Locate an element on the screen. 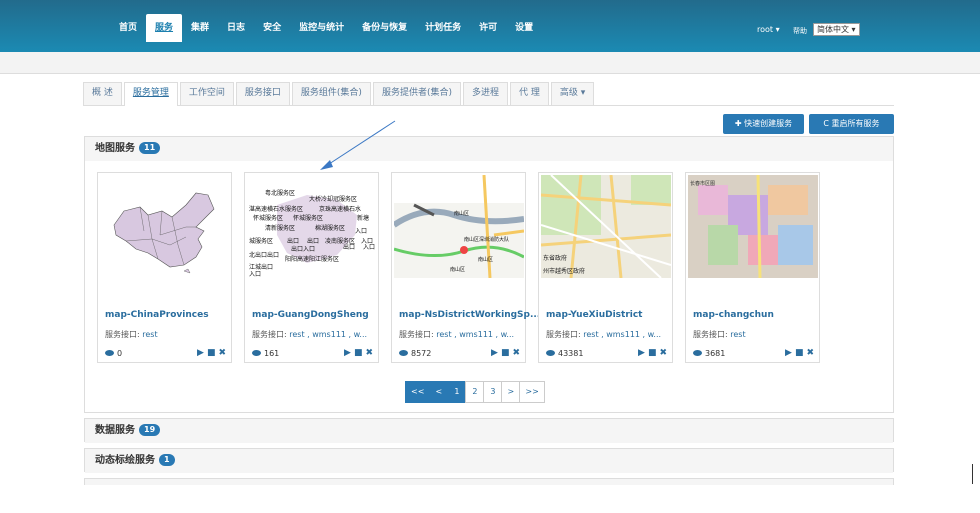  nav-license: 许可 is located at coordinates (488, 28).